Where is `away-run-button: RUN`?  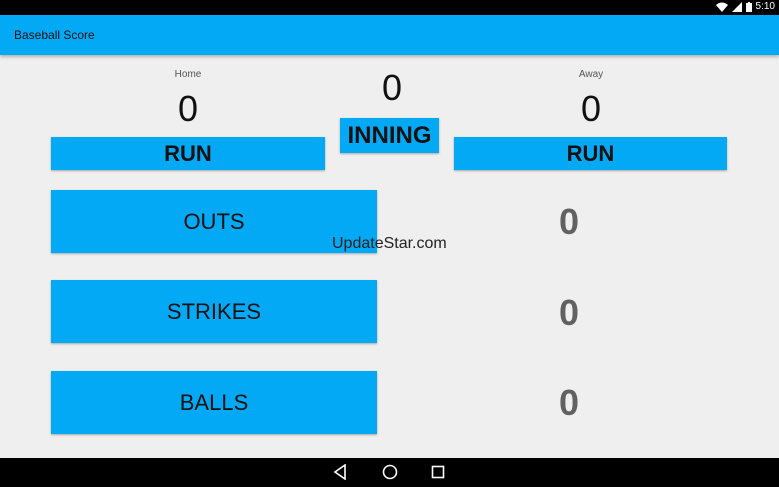
away-run-button: RUN is located at coordinates (590, 153).